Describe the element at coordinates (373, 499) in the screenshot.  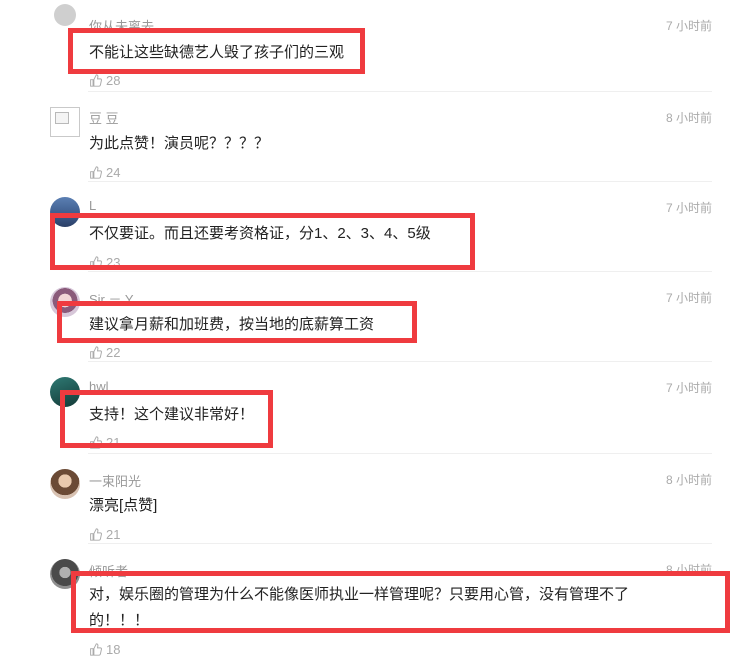
I see `comment-item: 一束阳光 8 小时前 漂亮[点赞] 21` at that location.